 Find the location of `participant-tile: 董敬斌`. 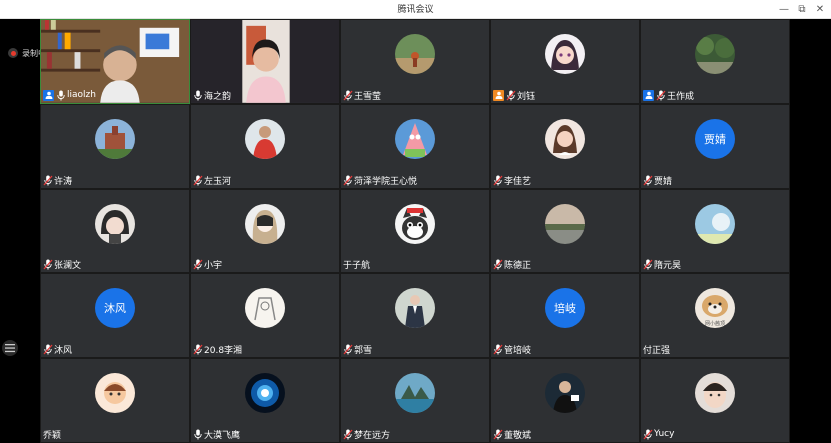

participant-tile: 董敬斌 is located at coordinates (565, 400).